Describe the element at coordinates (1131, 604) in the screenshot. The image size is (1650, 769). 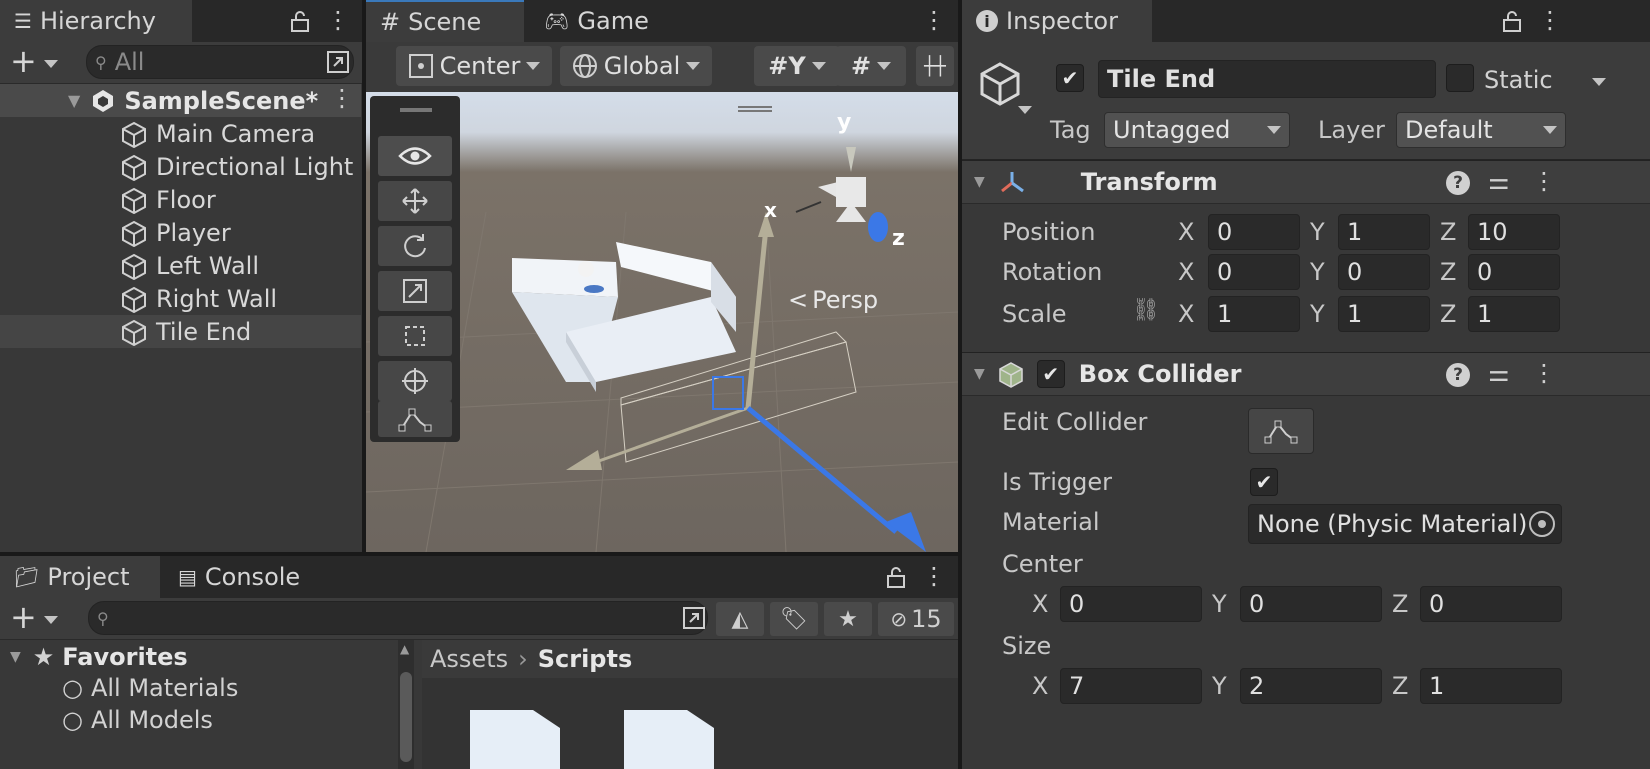
I see `center-x-field: 0` at that location.